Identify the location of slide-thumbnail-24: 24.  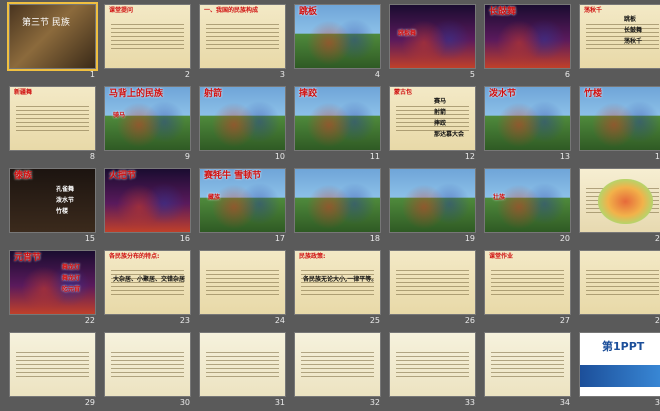
(243, 288).